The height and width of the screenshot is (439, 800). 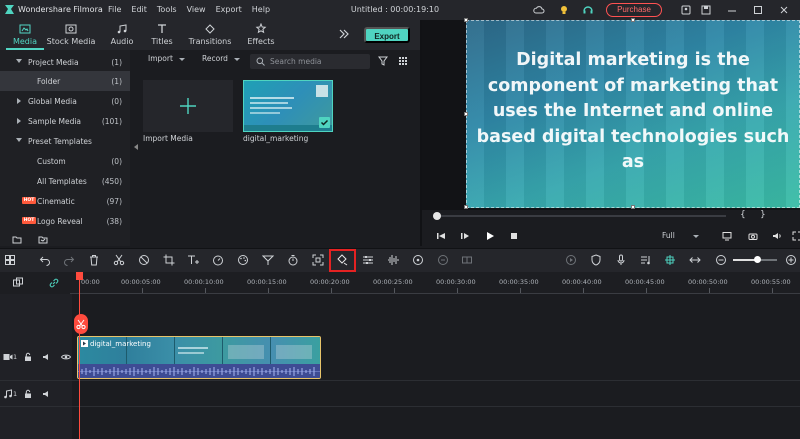 What do you see at coordinates (196, 9) in the screenshot?
I see `menu-view: View` at bounding box center [196, 9].